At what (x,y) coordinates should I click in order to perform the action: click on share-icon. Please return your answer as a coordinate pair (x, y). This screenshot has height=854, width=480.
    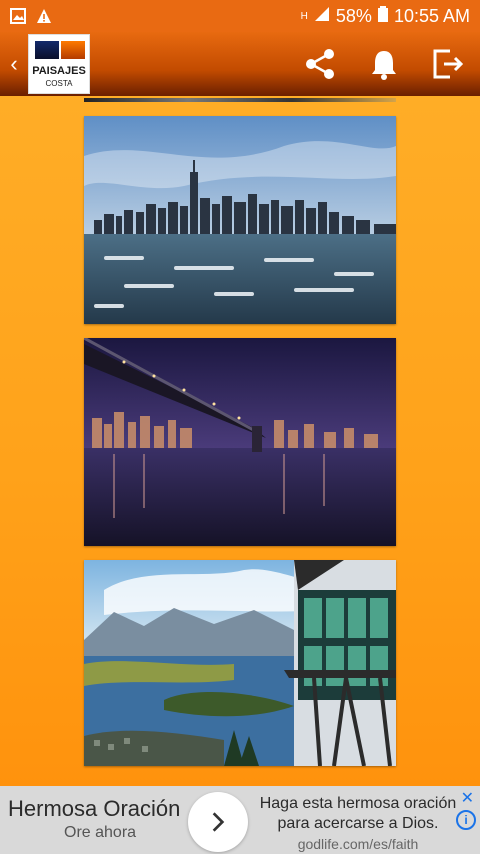
    Looking at the image, I should click on (320, 64).